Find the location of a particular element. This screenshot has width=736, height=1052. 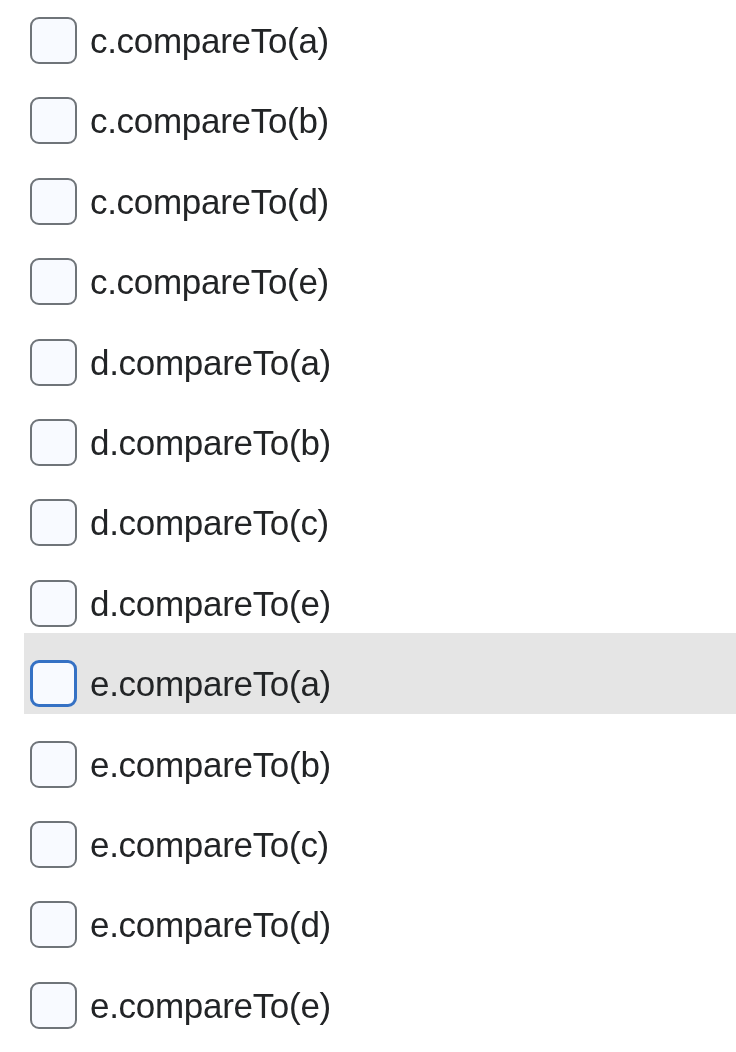

option-label: d.compareTo(c) is located at coordinates (209, 523).